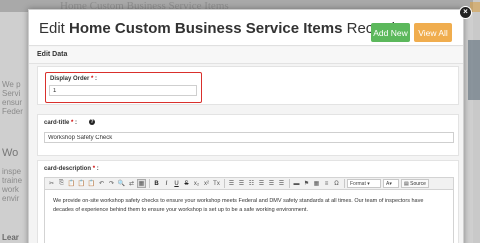 This screenshot has height=243, width=480. I want to click on view-all-button: View All, so click(433, 32).